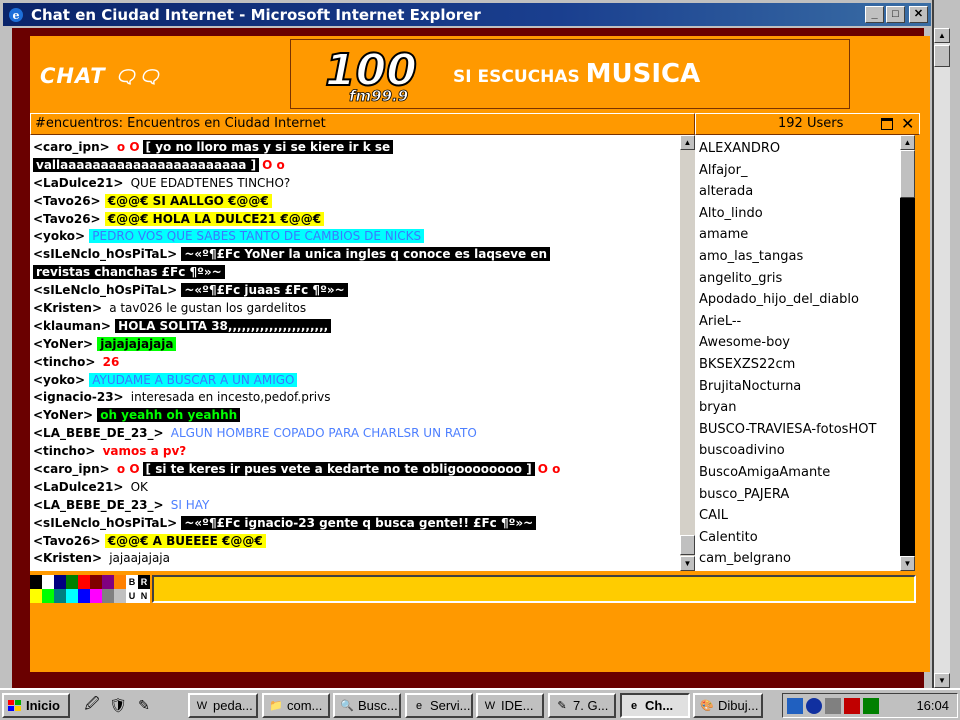  Describe the element at coordinates (797, 451) in the screenshot. I see `user-list-item: buscoadivino` at that location.